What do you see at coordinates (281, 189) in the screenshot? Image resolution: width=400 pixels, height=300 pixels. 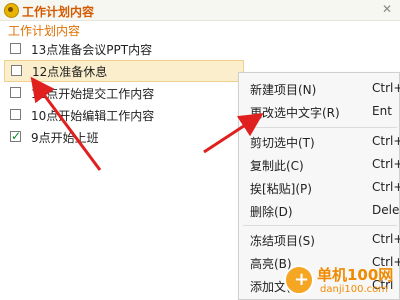 I see `menu-item-label: 挨[粘贴](P)` at bounding box center [281, 189].